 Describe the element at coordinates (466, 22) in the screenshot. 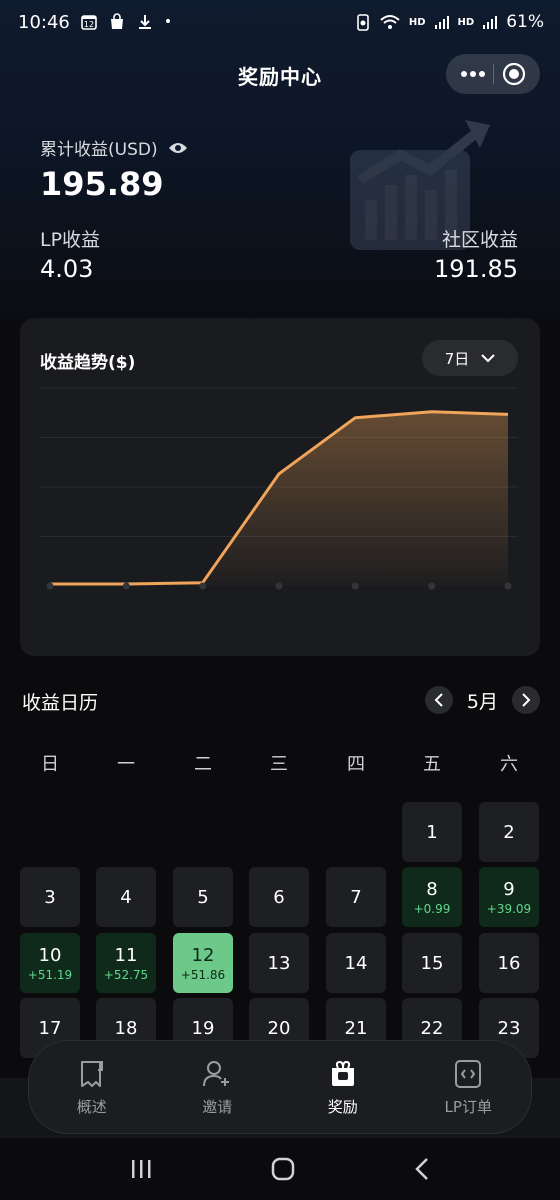

I see `hd-label-2: HD` at that location.